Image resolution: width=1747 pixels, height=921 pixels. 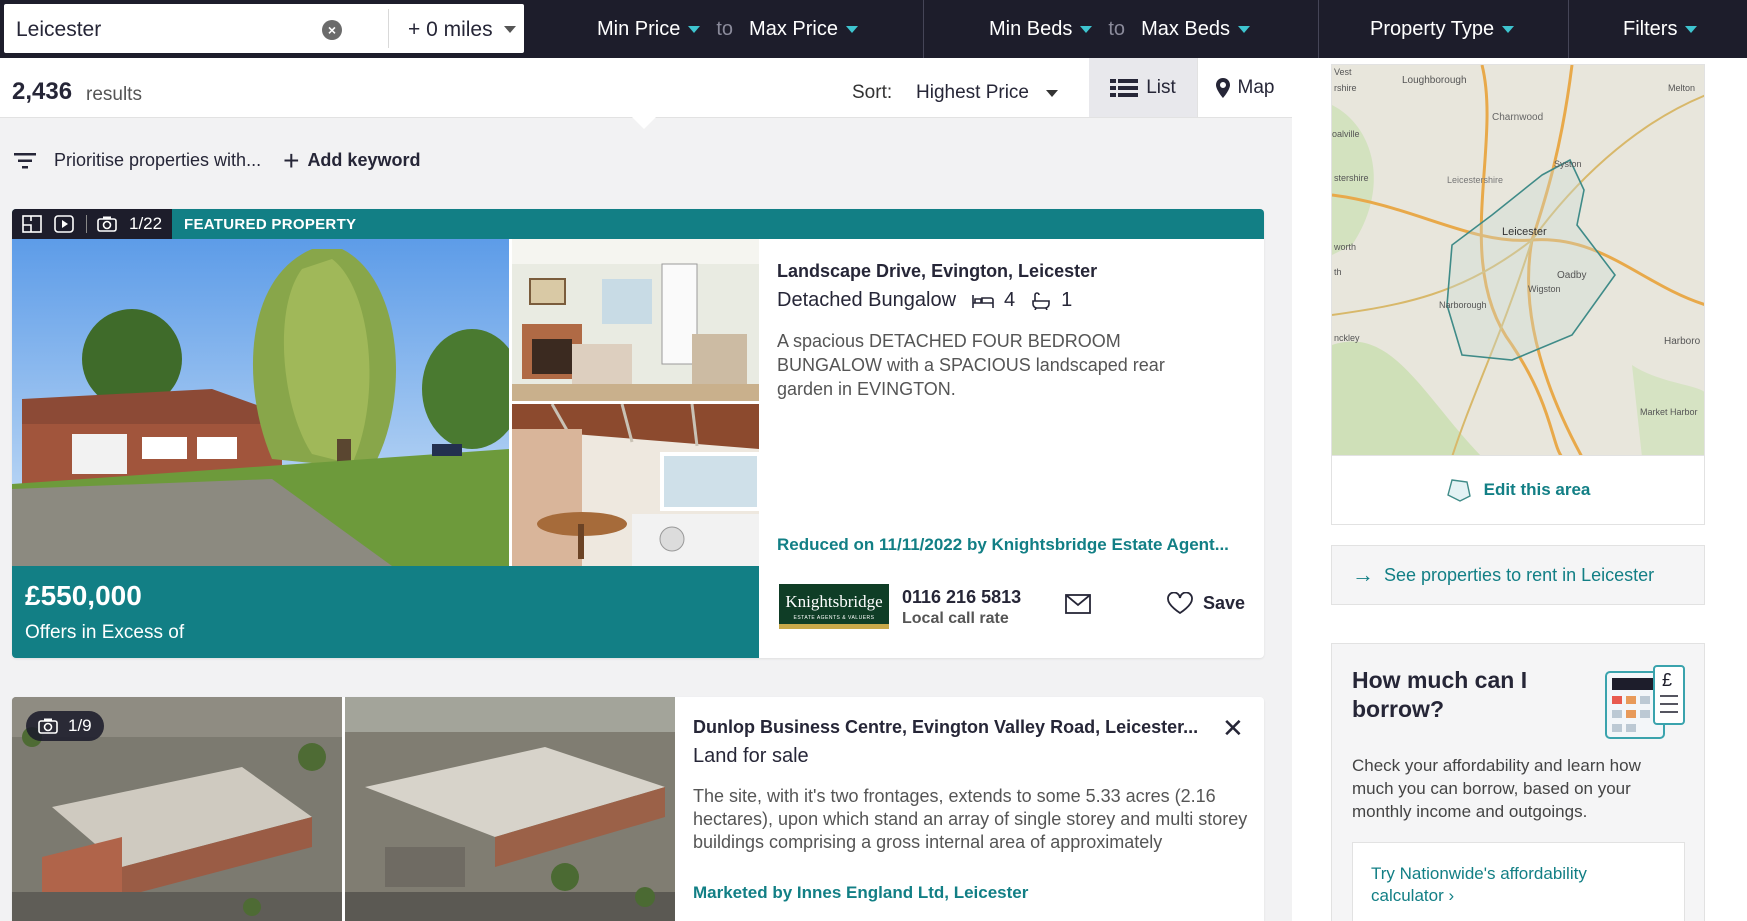 I want to click on mail-icon, so click(x=1078, y=604).